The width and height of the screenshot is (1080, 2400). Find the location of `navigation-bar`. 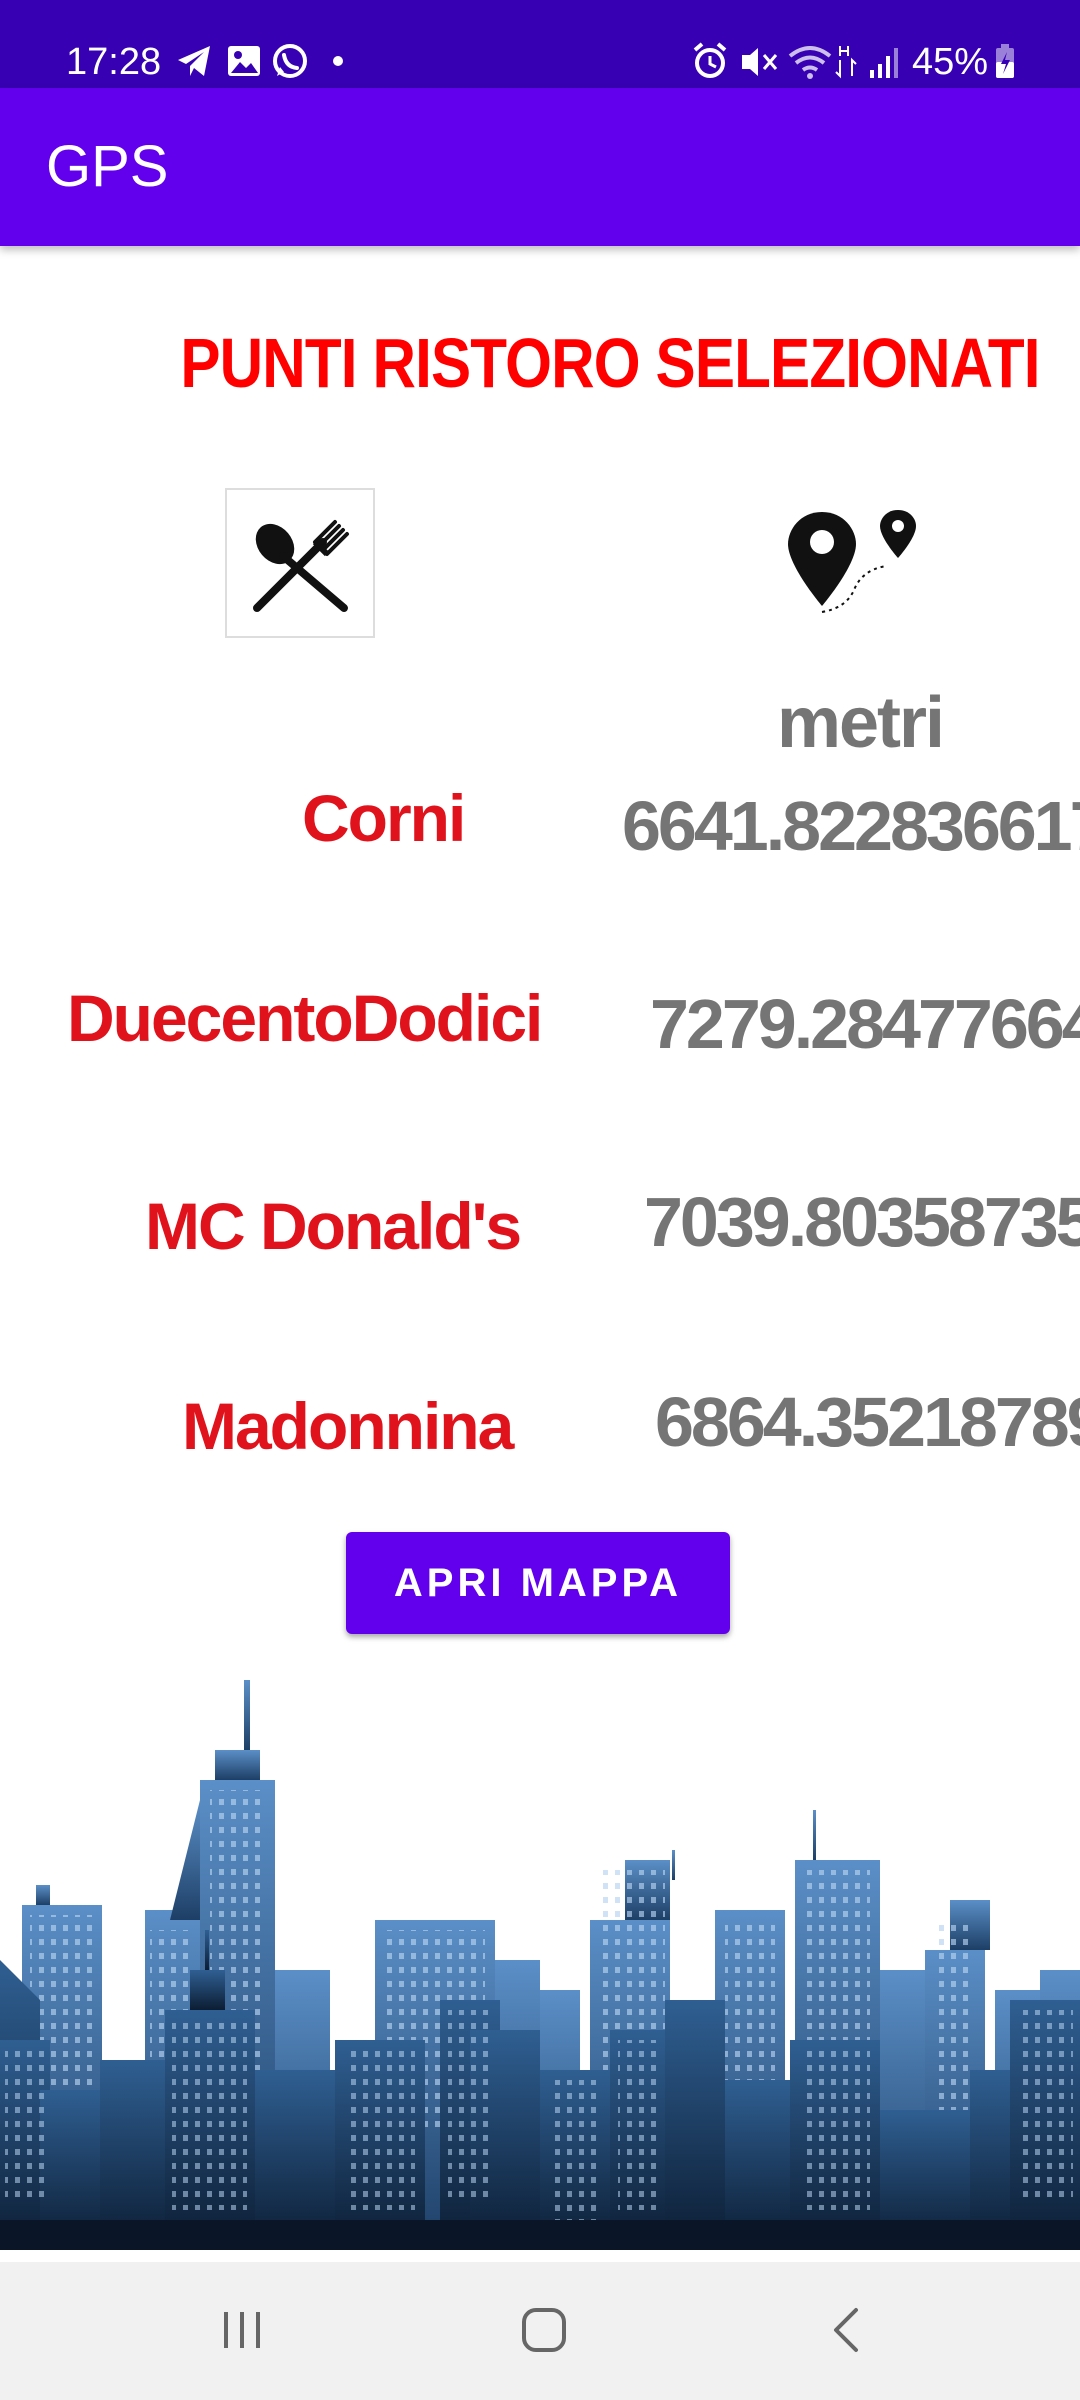

navigation-bar is located at coordinates (540, 2331).